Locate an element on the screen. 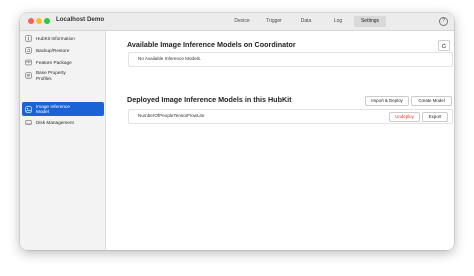 The height and width of the screenshot is (276, 474). sidebar-item-hubkit-information: HubKit Information is located at coordinates (63, 38).